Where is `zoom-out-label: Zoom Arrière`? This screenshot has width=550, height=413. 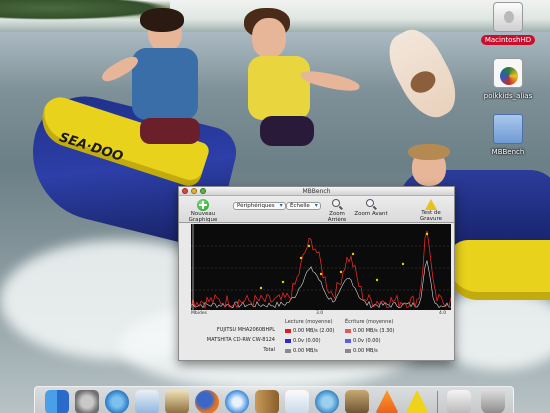 zoom-out-label: Zoom Arrière is located at coordinates (337, 217).